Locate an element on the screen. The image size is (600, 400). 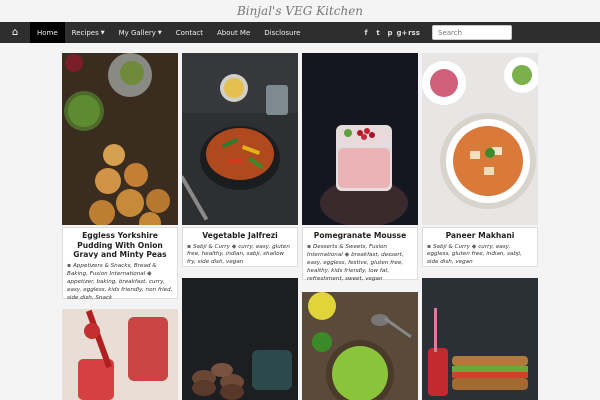
jalfrezi-photo is located at coordinates (240, 139).